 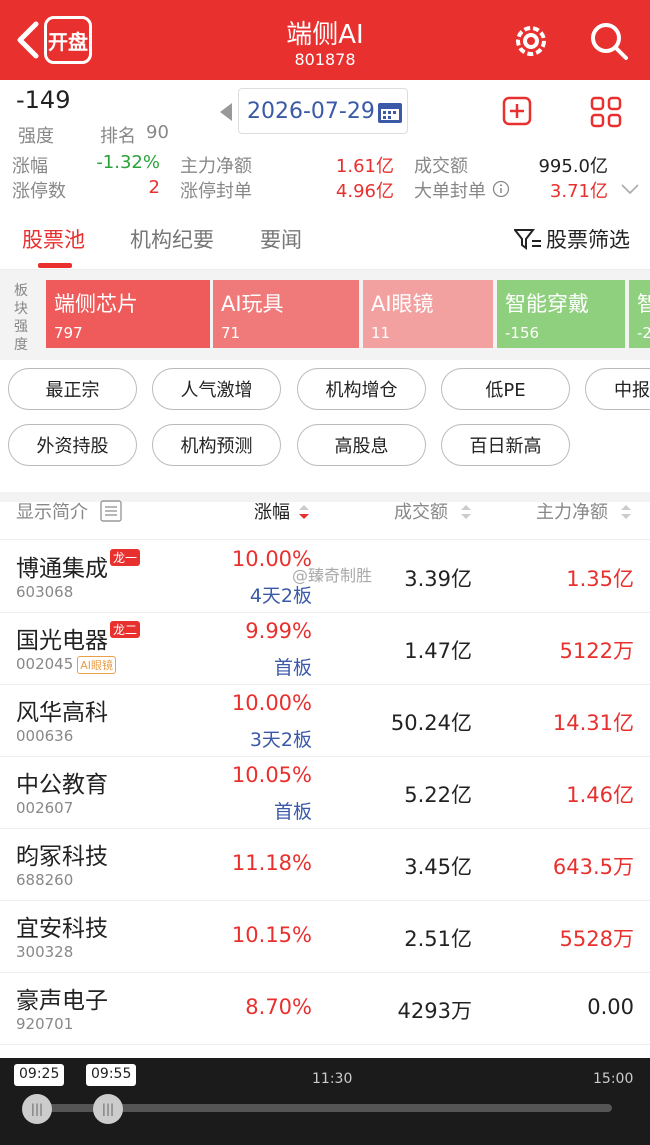 What do you see at coordinates (53, 239) in the screenshot?
I see `tab-stock-pool: 股票池` at bounding box center [53, 239].